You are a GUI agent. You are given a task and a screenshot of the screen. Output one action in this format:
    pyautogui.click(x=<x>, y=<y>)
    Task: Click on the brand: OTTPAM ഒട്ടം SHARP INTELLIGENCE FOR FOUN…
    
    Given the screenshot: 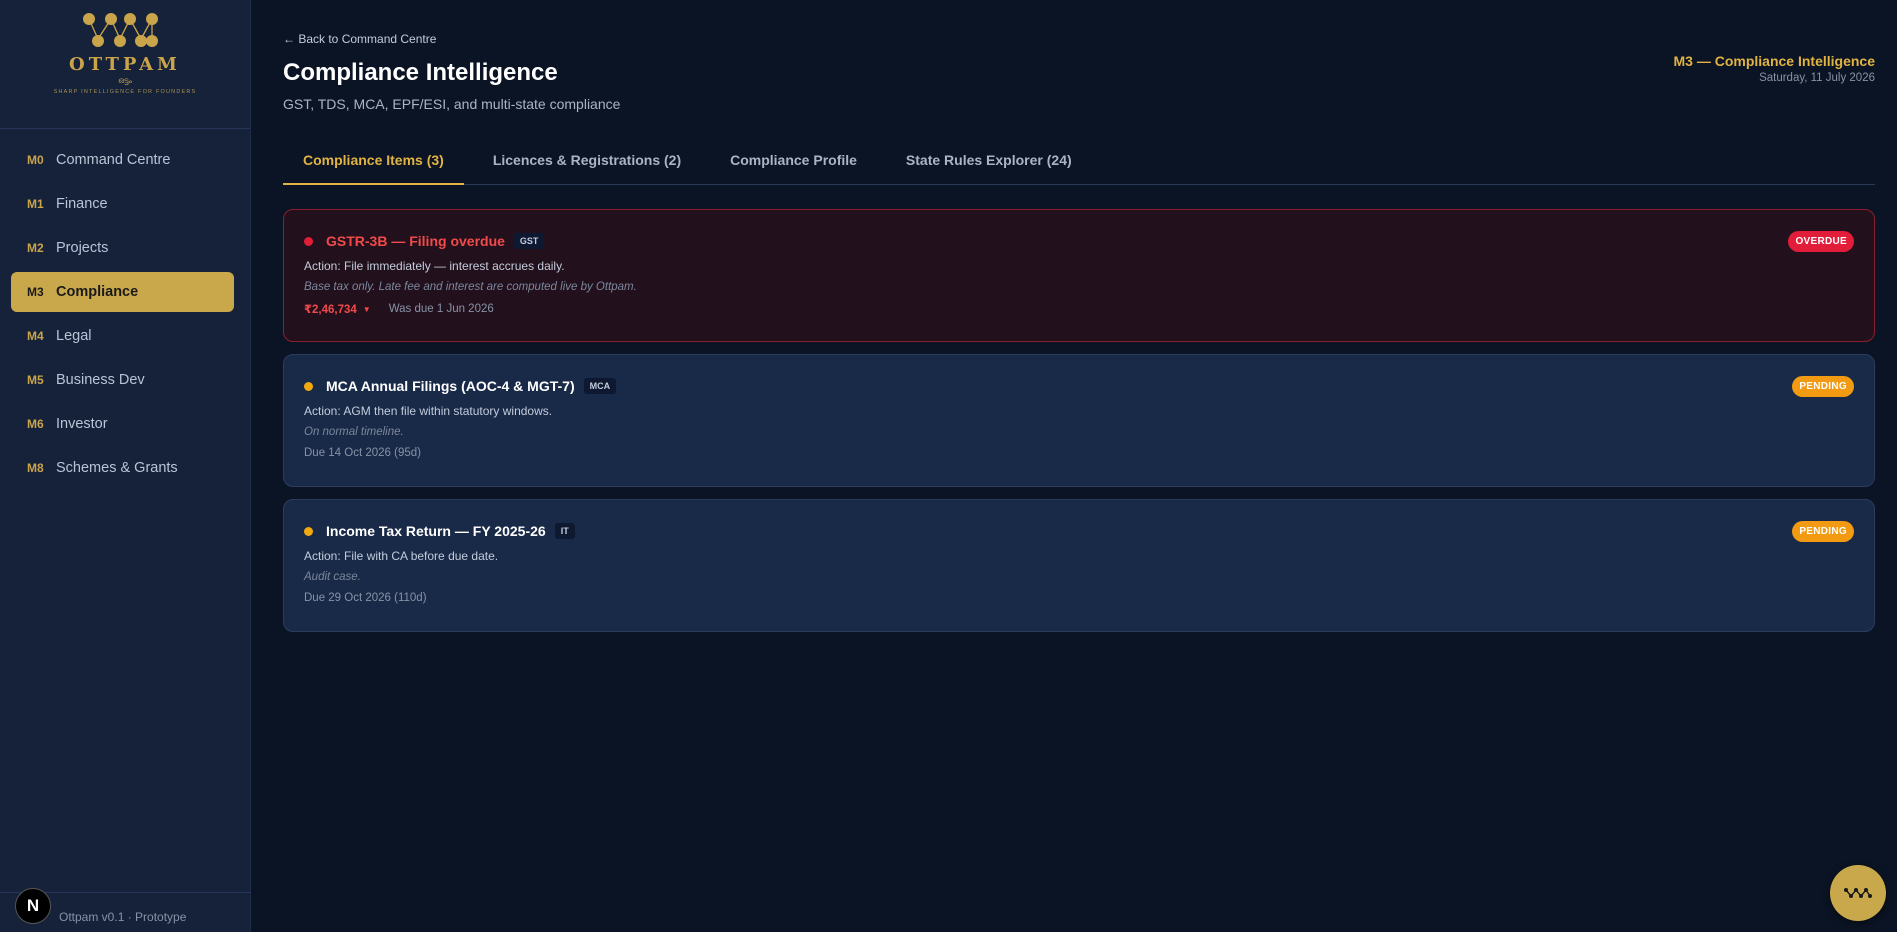 What is the action you would take?
    pyautogui.click(x=125, y=64)
    